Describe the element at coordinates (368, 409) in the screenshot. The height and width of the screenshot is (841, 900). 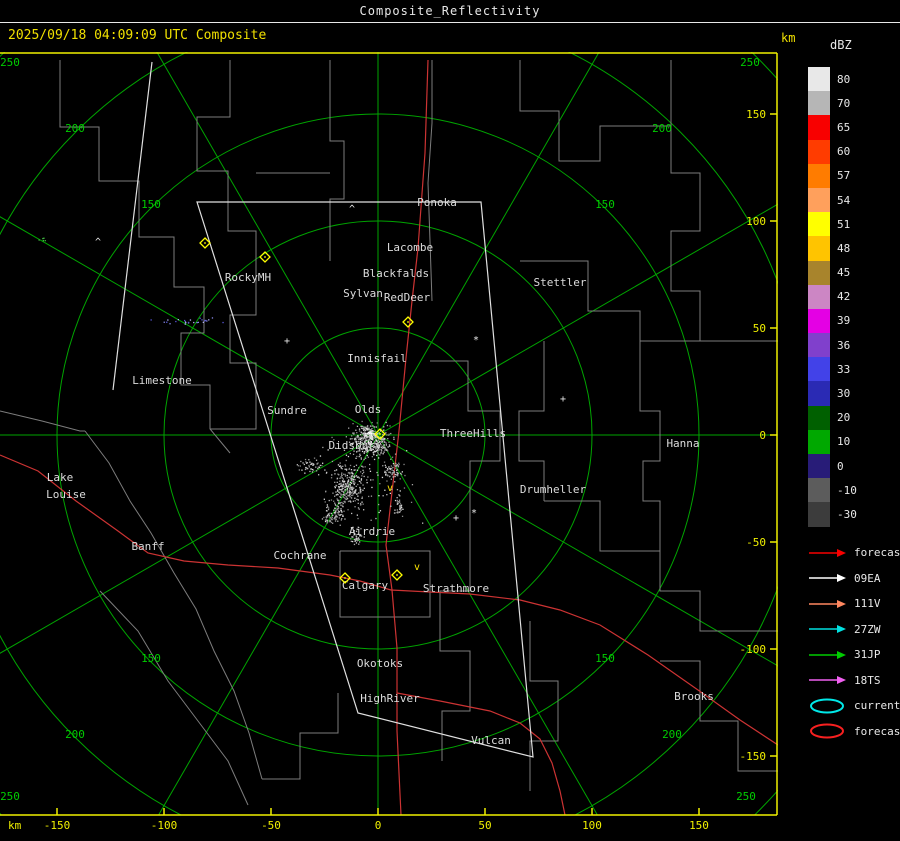
I see `city-label: Olds` at that location.